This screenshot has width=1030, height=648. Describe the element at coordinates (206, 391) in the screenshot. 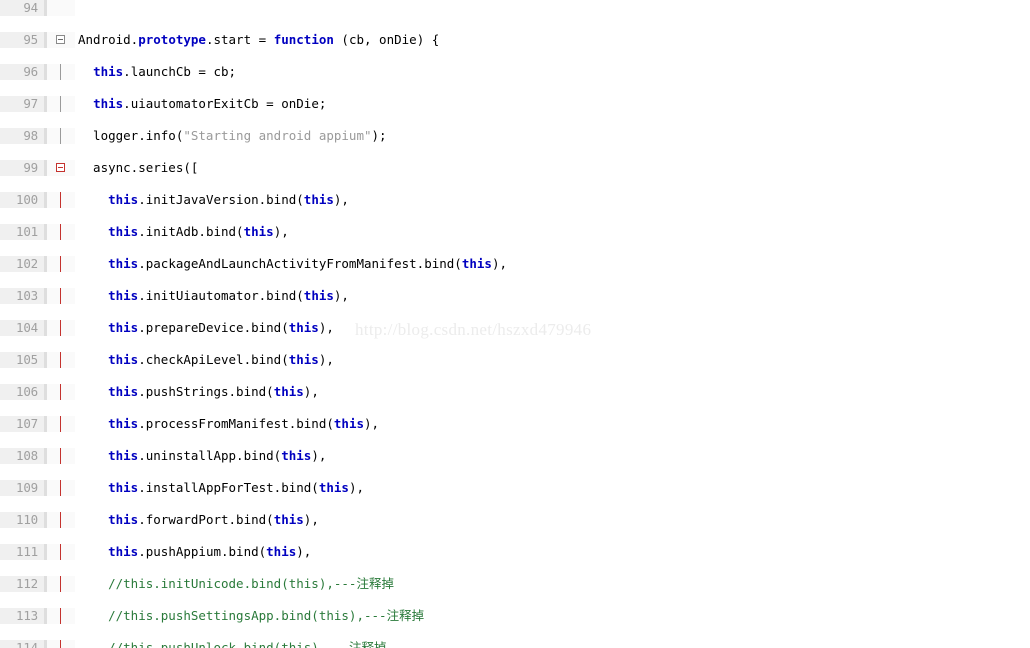

I see `code-token-pln: .pushStrings.bind(` at that location.